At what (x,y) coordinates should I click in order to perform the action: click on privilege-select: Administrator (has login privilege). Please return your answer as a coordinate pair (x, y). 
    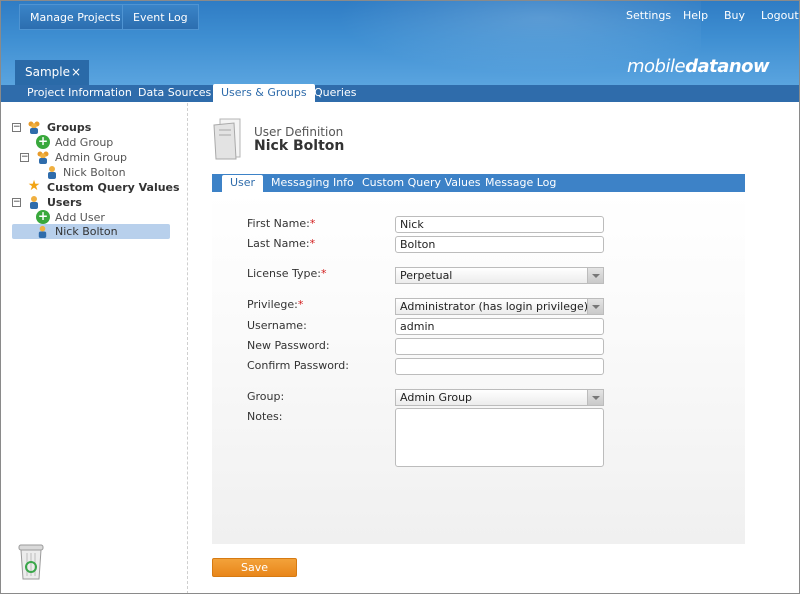
    Looking at the image, I should click on (499, 306).